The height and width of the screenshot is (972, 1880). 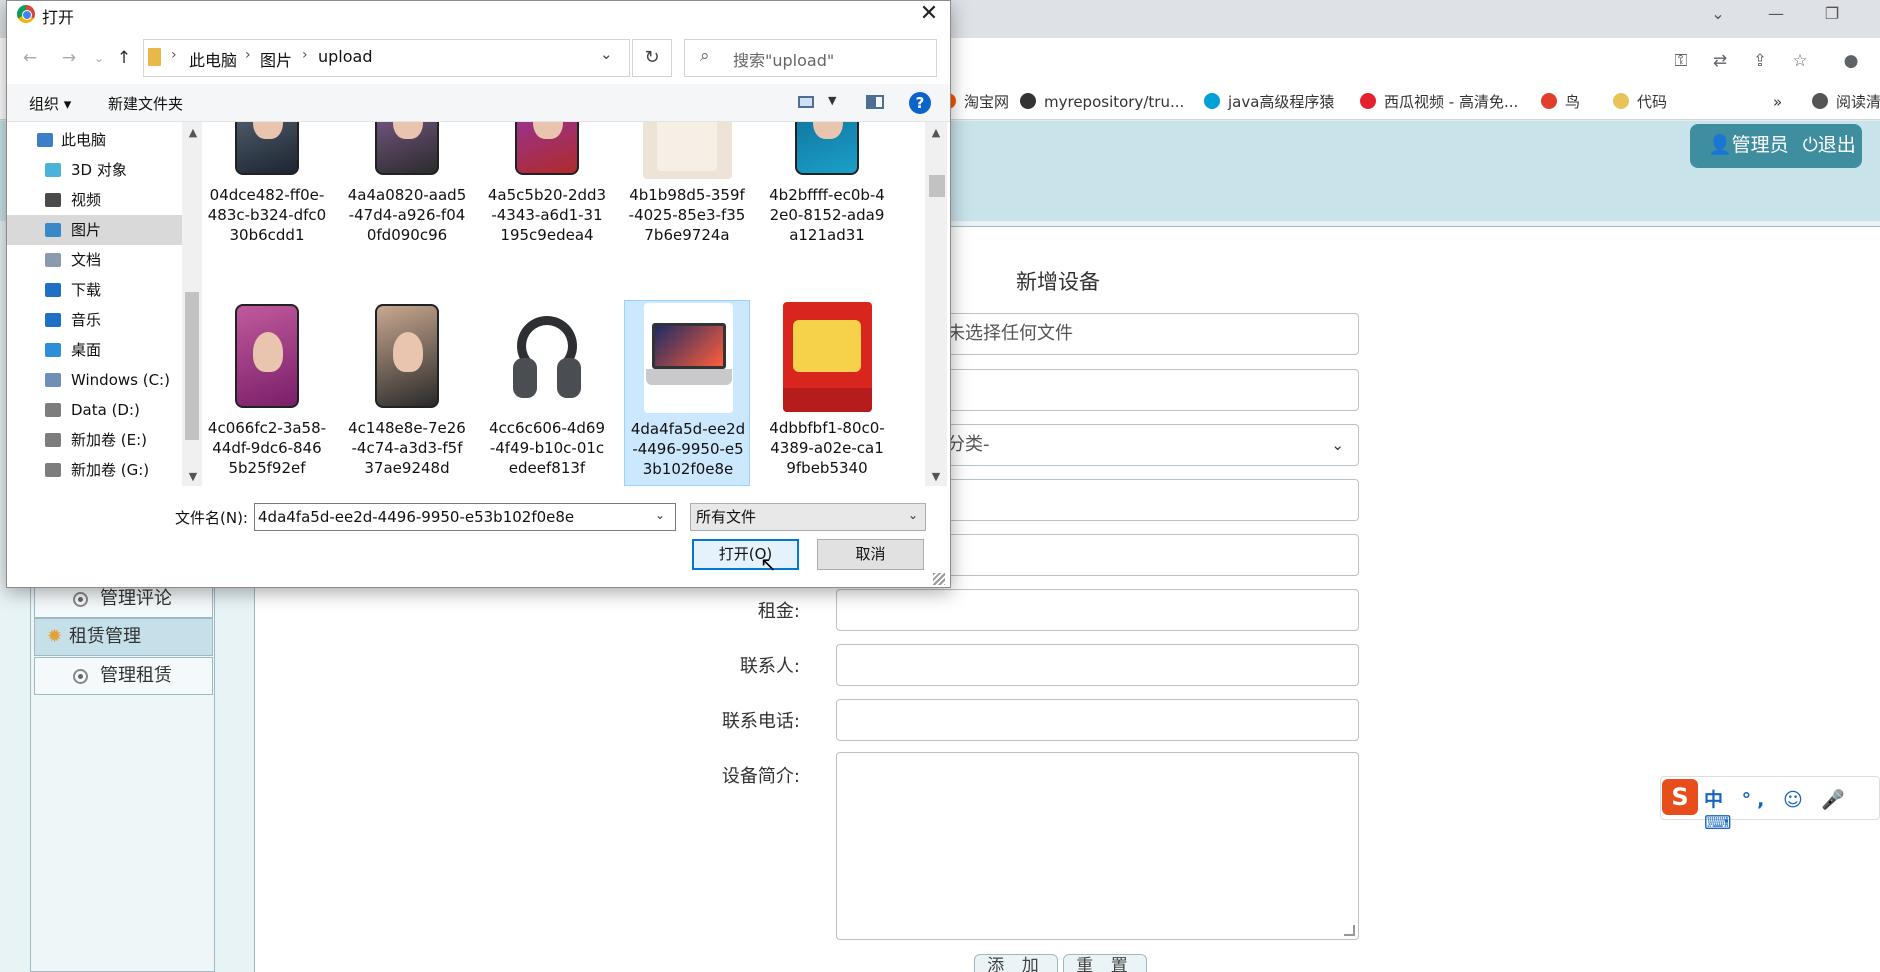 I want to click on preview-pane-icon, so click(x=875, y=102).